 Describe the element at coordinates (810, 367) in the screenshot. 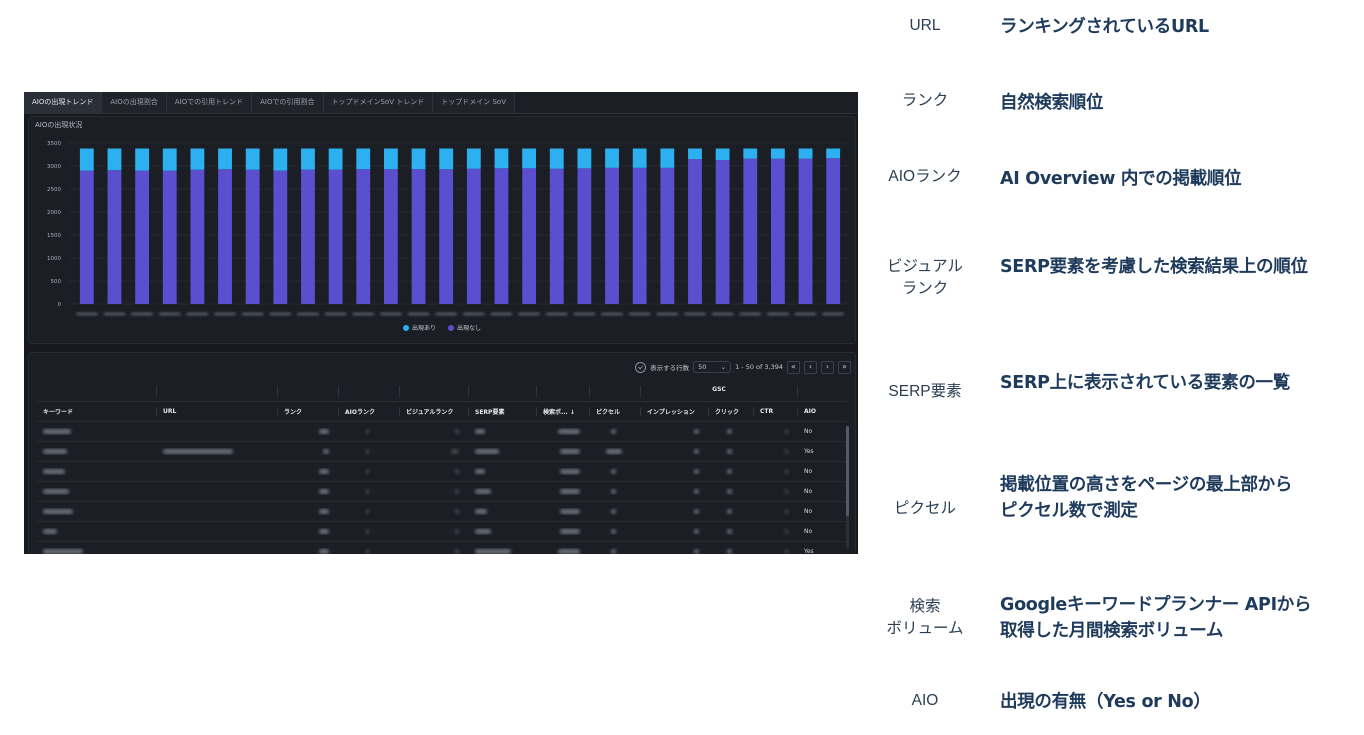

I see `prev-page-button: ‹` at that location.